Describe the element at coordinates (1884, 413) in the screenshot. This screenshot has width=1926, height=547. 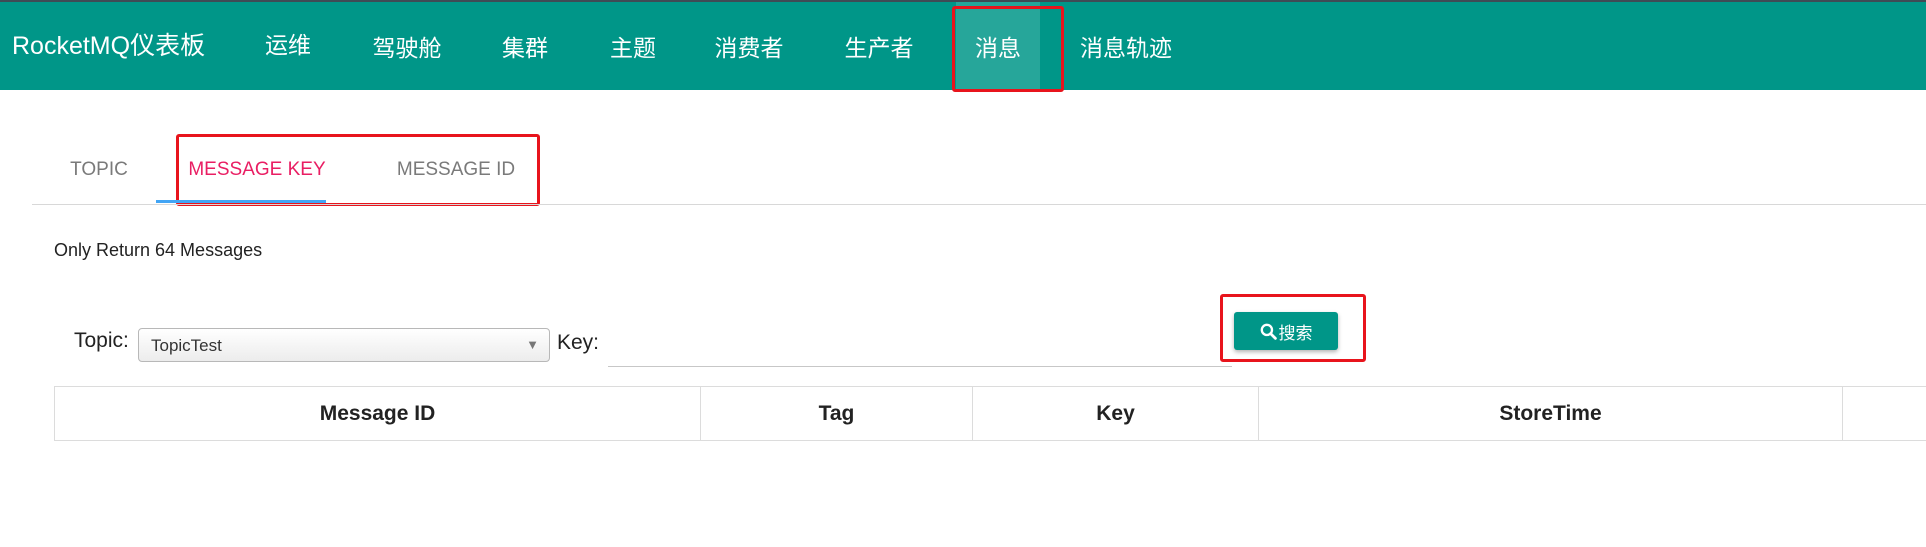
I see `column-header-operation` at that location.